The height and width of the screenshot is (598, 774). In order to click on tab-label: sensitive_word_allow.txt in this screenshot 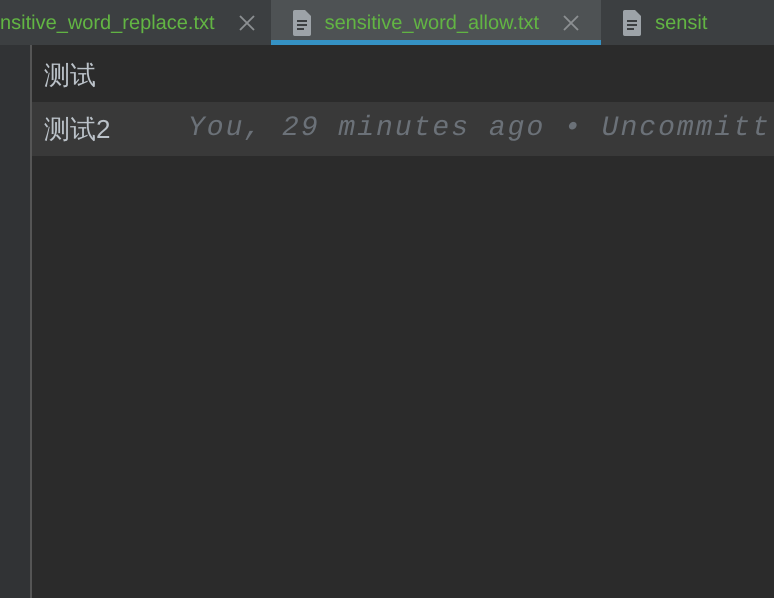, I will do `click(432, 23)`.